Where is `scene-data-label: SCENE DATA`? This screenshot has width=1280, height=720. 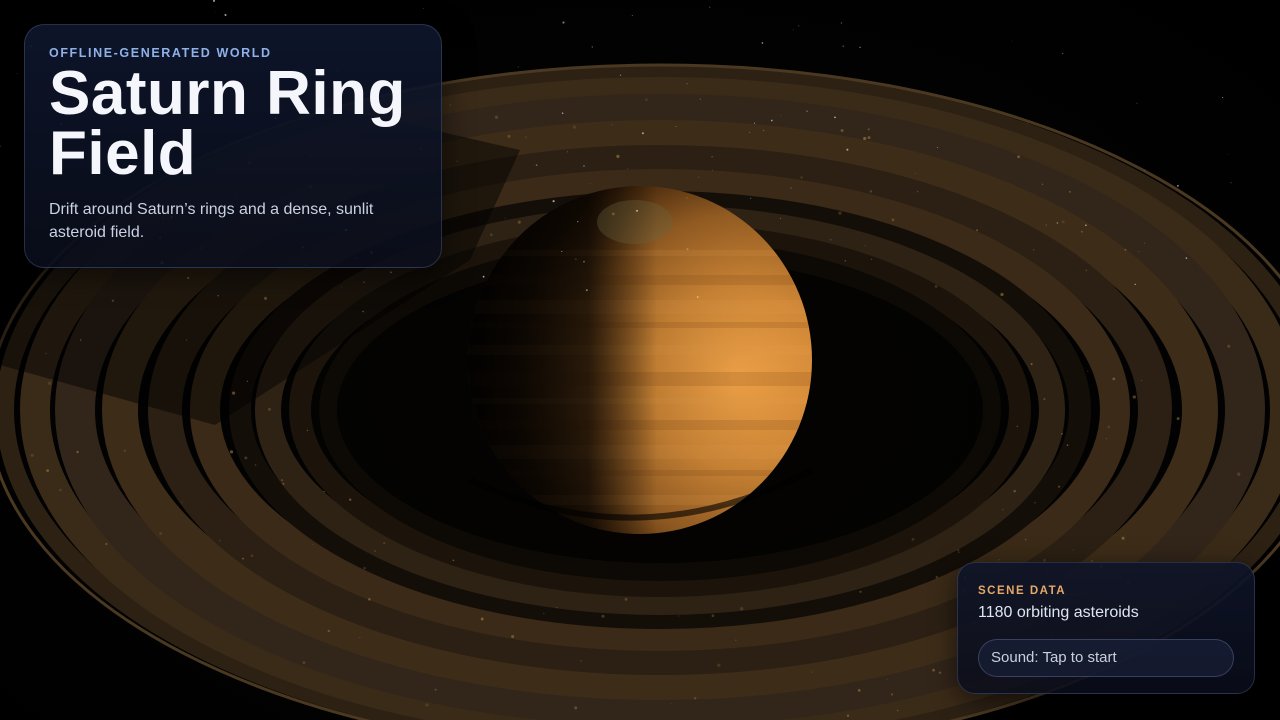 scene-data-label: SCENE DATA is located at coordinates (1022, 591).